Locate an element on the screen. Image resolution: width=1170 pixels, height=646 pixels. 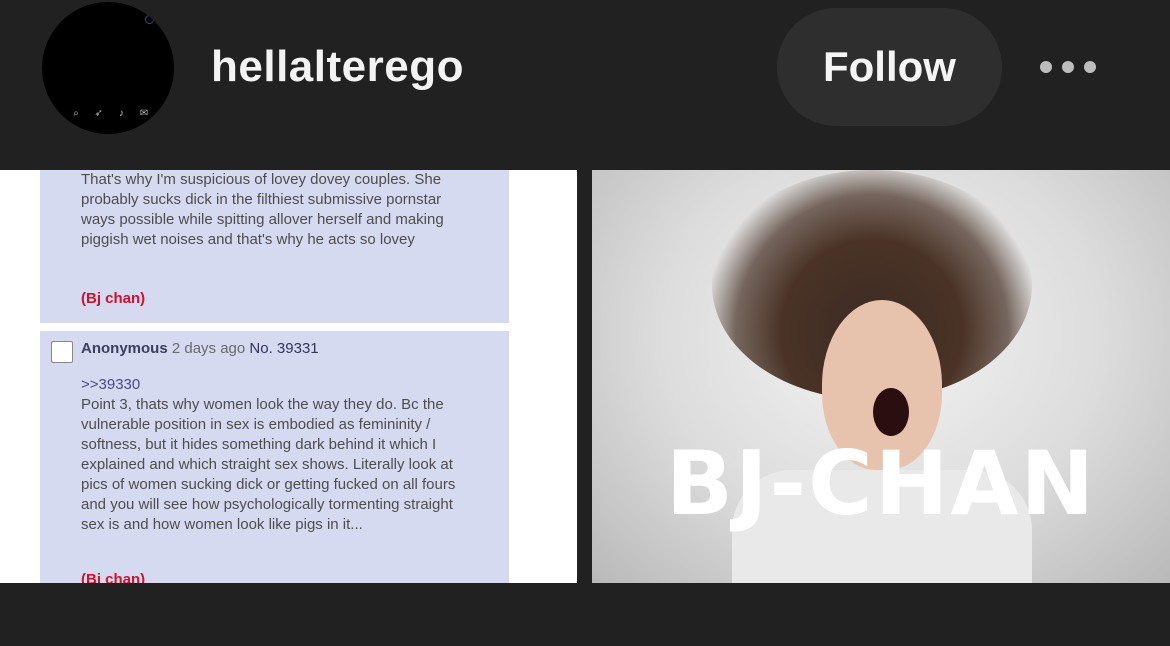
username: hellalterego is located at coordinates (337, 67).